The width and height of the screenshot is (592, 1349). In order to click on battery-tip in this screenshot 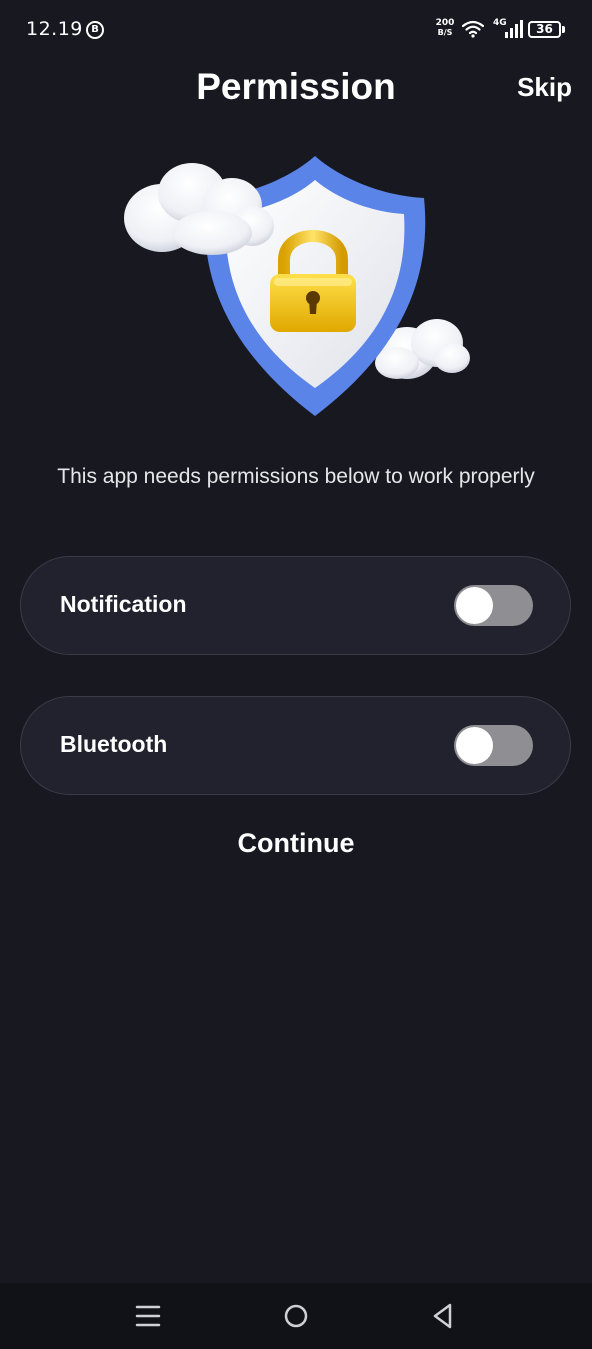, I will do `click(563, 29)`.